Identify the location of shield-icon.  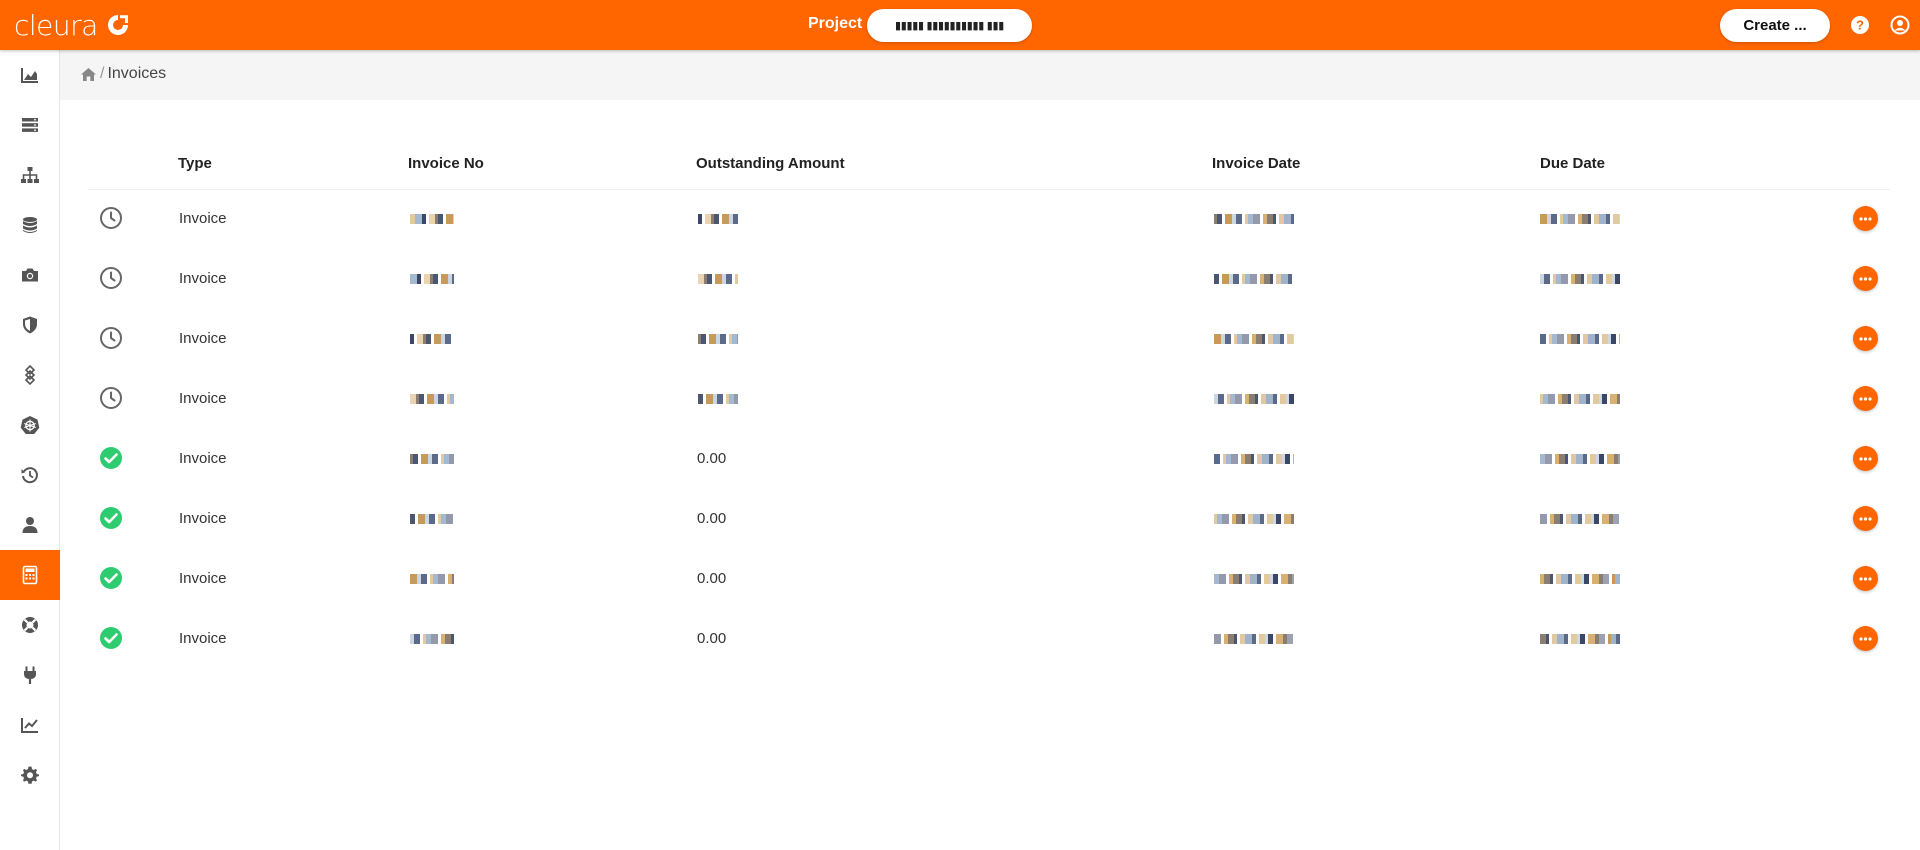
(30, 325).